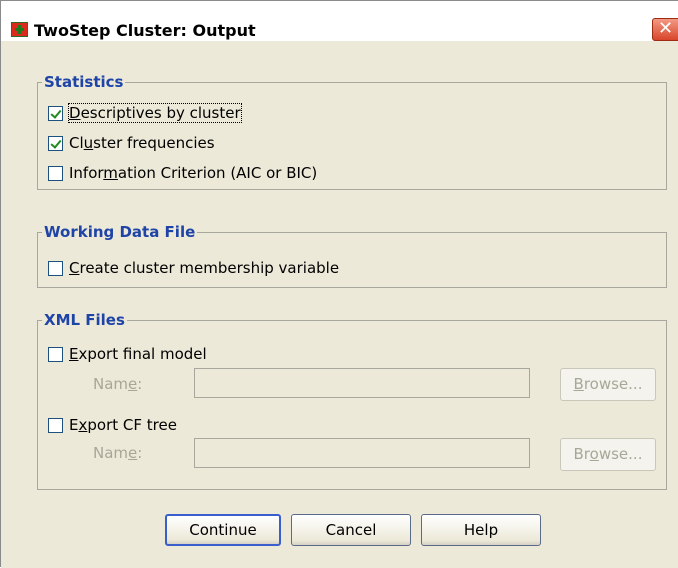  I want to click on model-name-label: Name:, so click(118, 384).